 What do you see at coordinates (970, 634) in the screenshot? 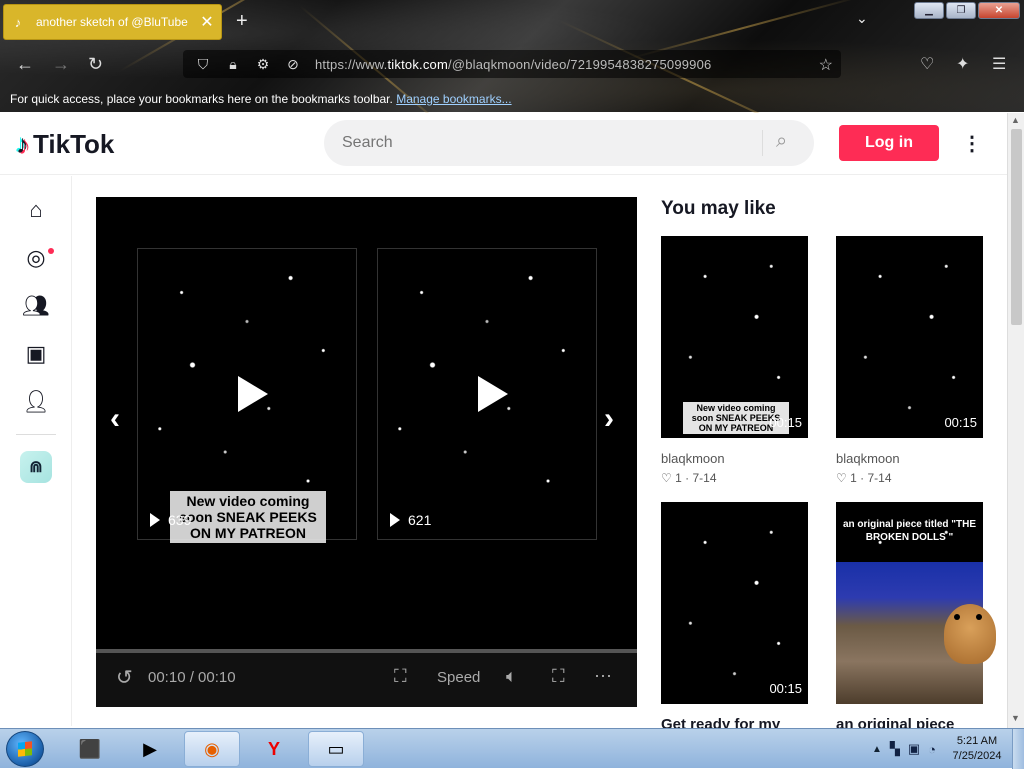
I see `hamster-sticker-icon` at bounding box center [970, 634].